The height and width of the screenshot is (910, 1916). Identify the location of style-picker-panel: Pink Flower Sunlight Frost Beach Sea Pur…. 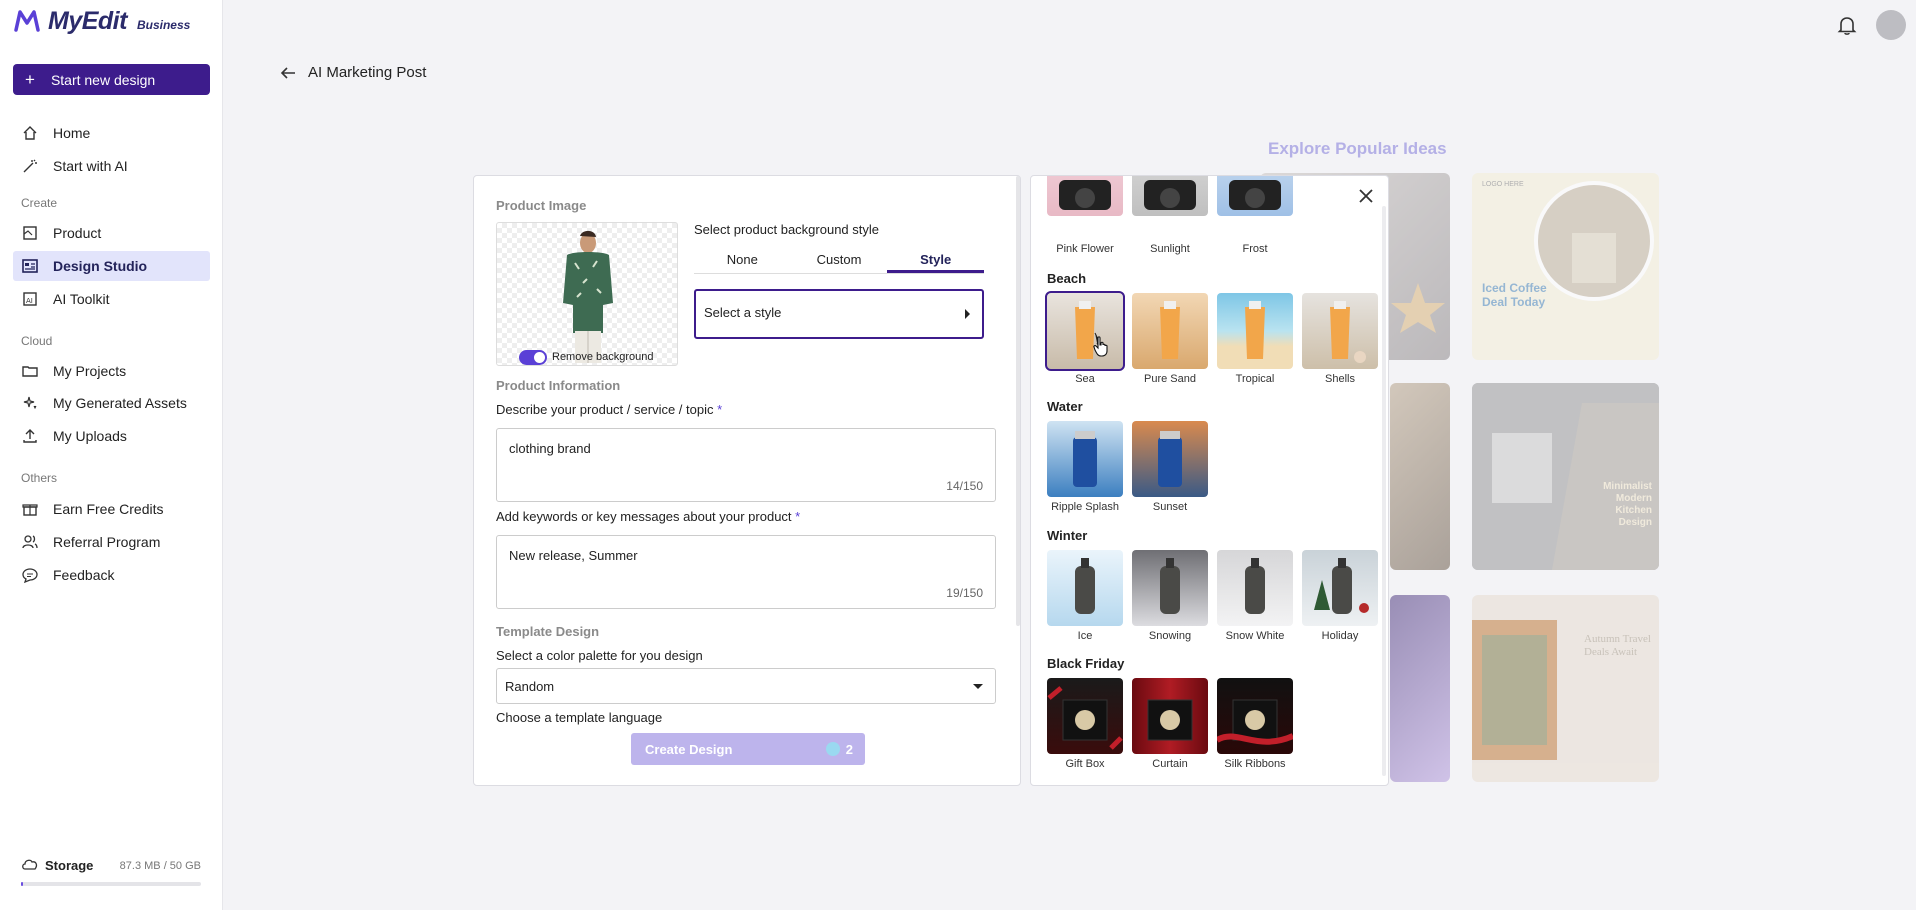
(1209, 480).